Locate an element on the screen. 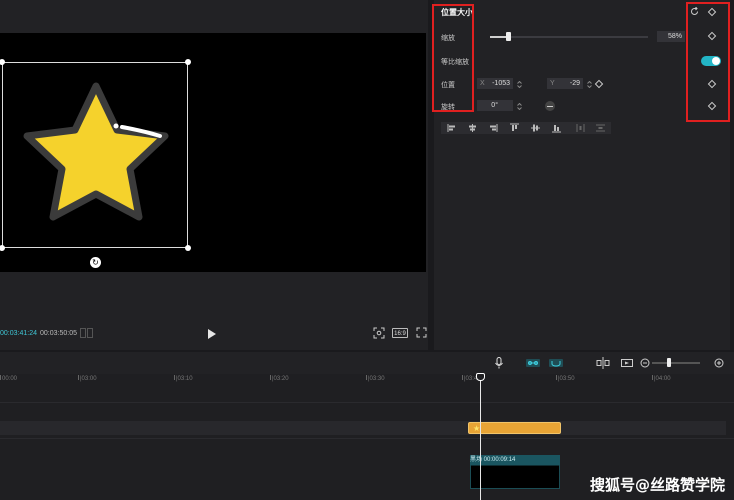  x-label: X is located at coordinates (482, 83).